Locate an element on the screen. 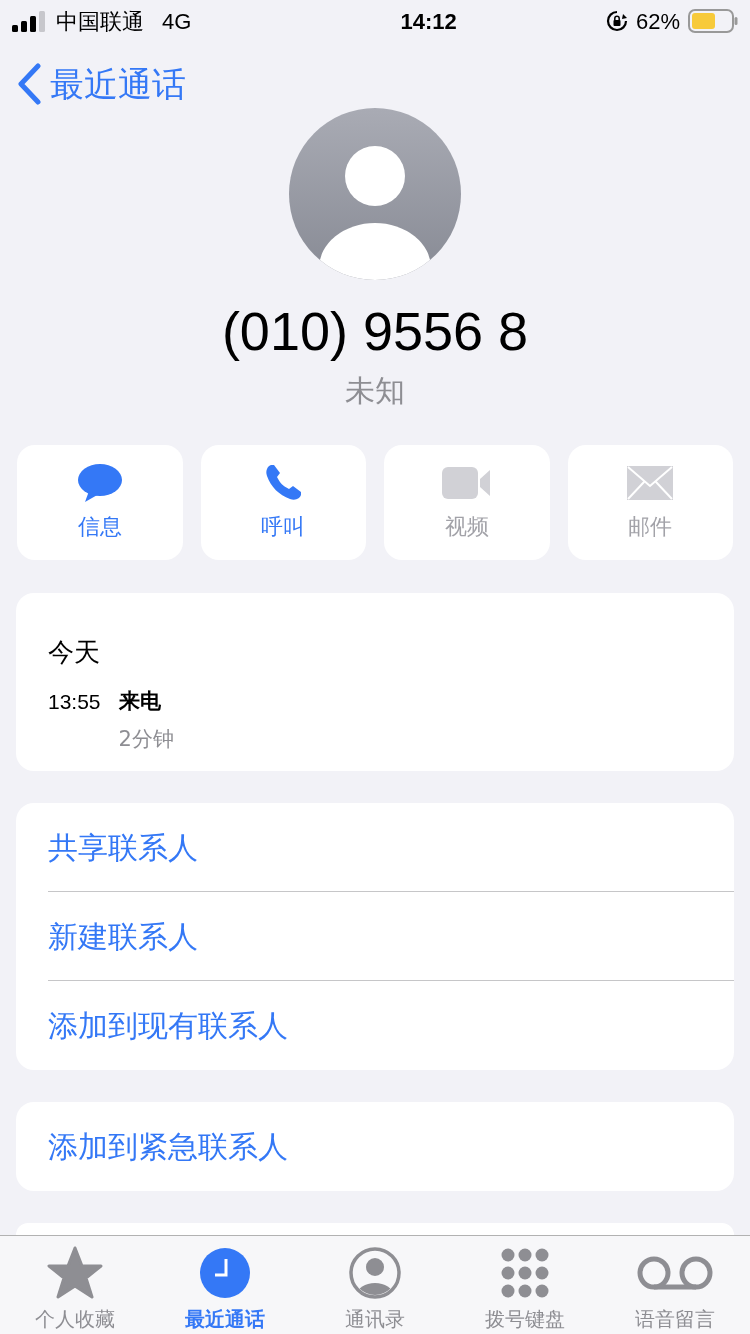 This screenshot has width=750, height=1334. call-time: 13:55 is located at coordinates (74, 702).